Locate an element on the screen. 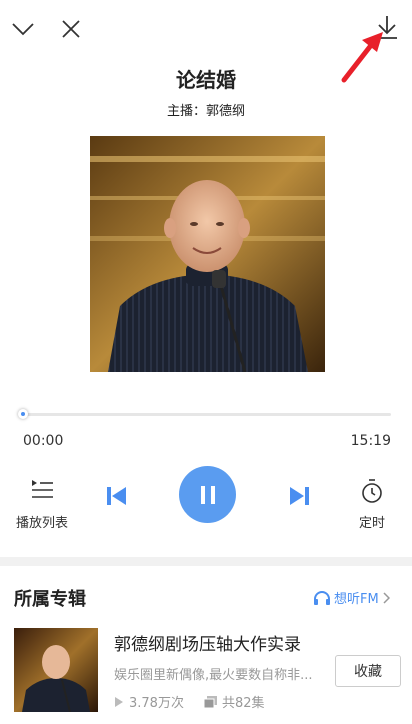 Image resolution: width=412 pixels, height=724 pixels. chevron-down-icon is located at coordinates (23, 29).